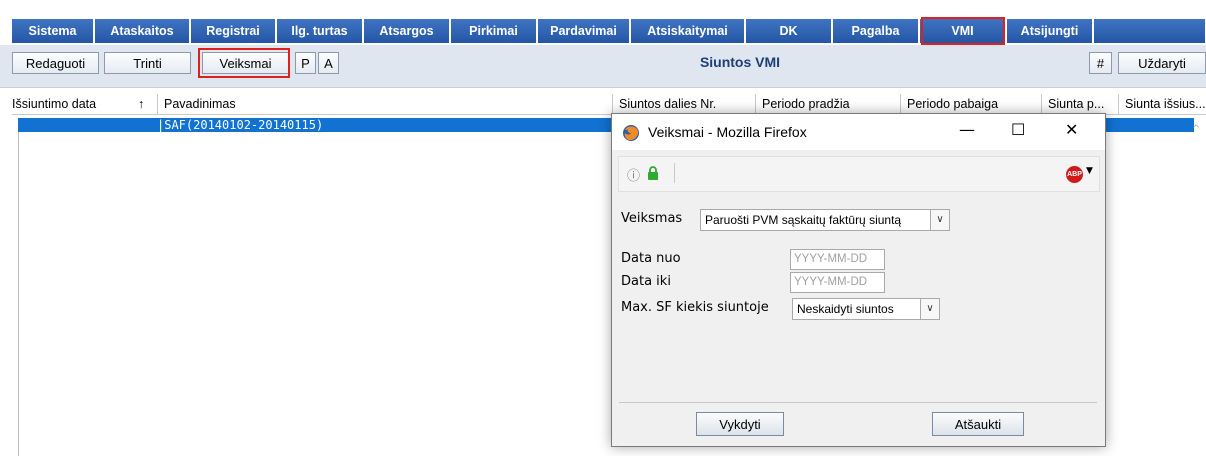  I want to click on menu-item-vmi: VMI, so click(963, 31).